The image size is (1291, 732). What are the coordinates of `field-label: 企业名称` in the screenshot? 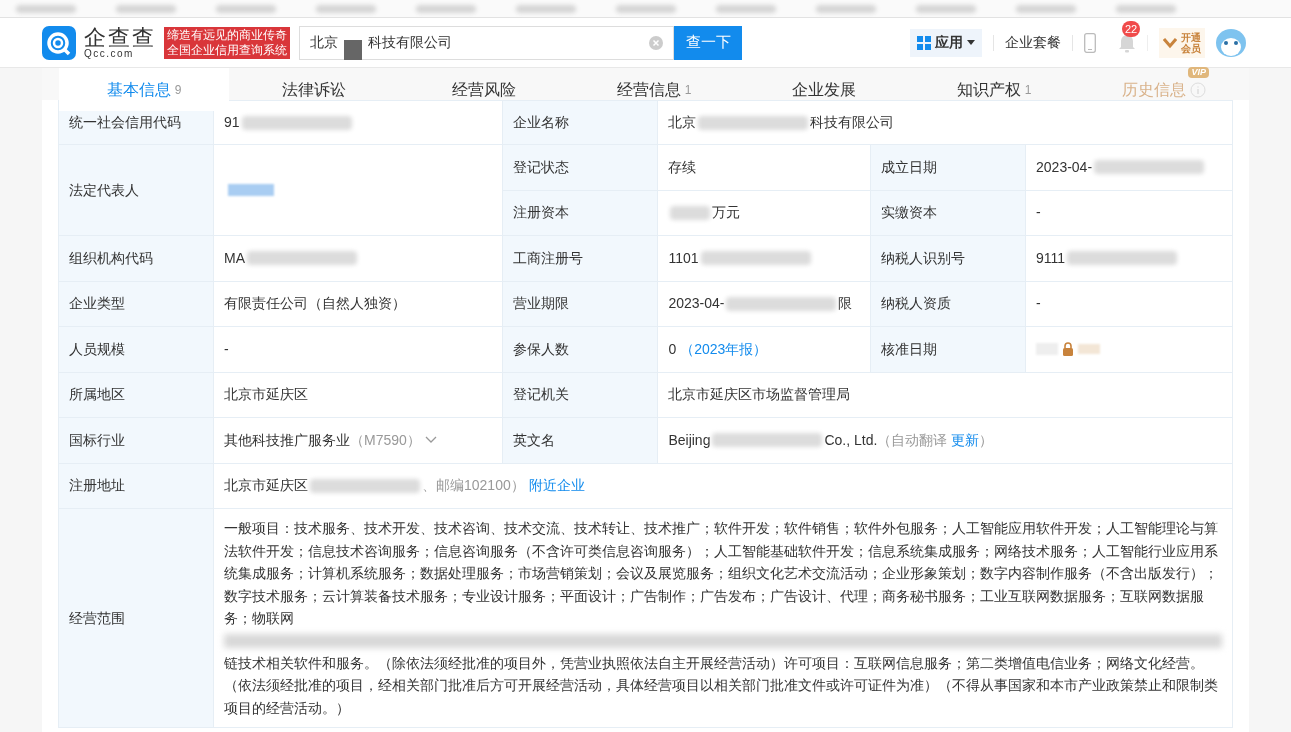 It's located at (541, 122).